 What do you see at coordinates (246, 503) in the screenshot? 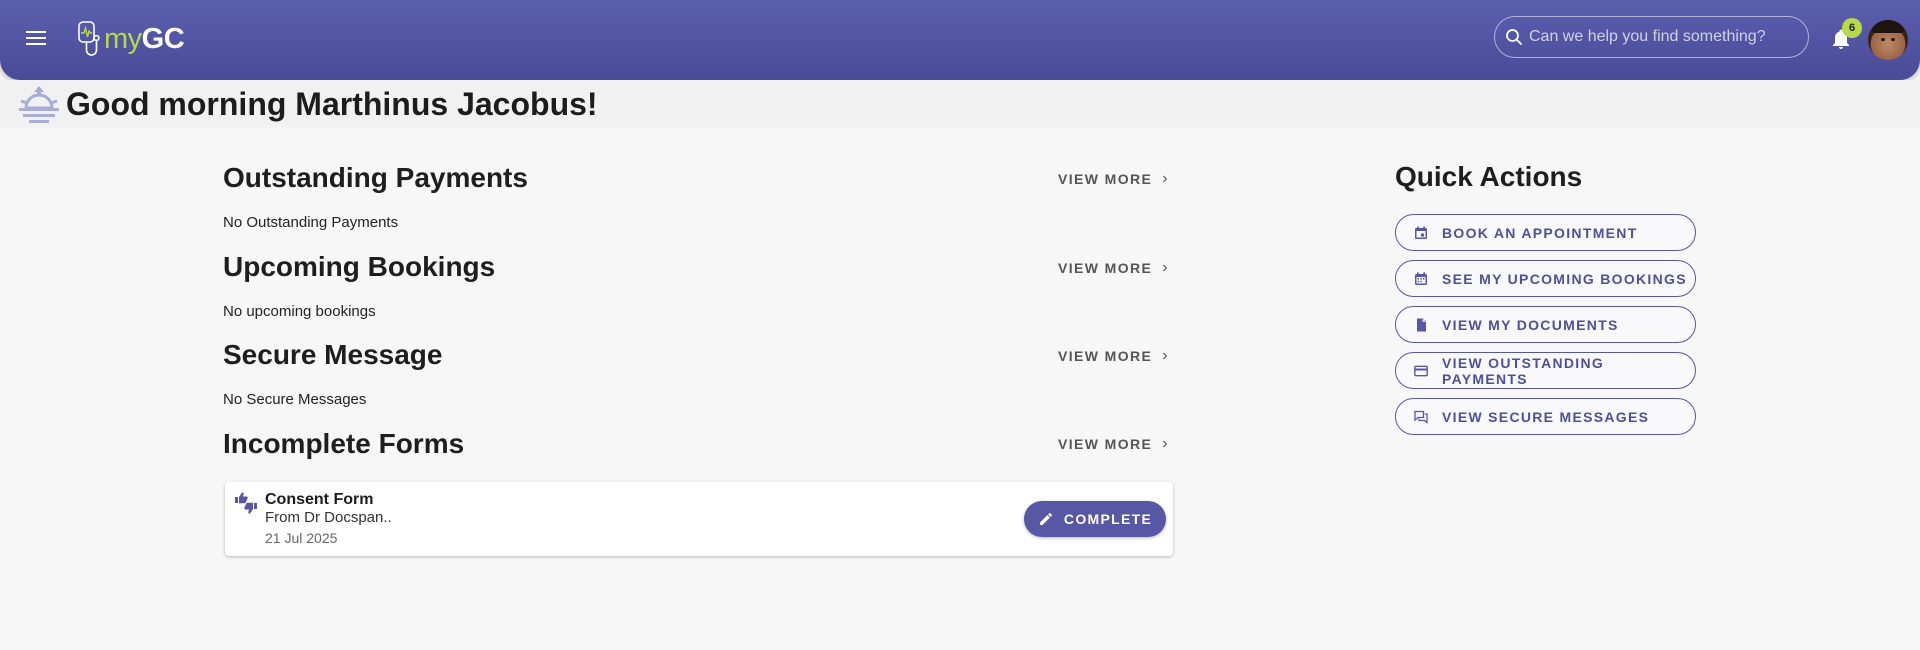
I see `thumbs-up-down-icon` at bounding box center [246, 503].